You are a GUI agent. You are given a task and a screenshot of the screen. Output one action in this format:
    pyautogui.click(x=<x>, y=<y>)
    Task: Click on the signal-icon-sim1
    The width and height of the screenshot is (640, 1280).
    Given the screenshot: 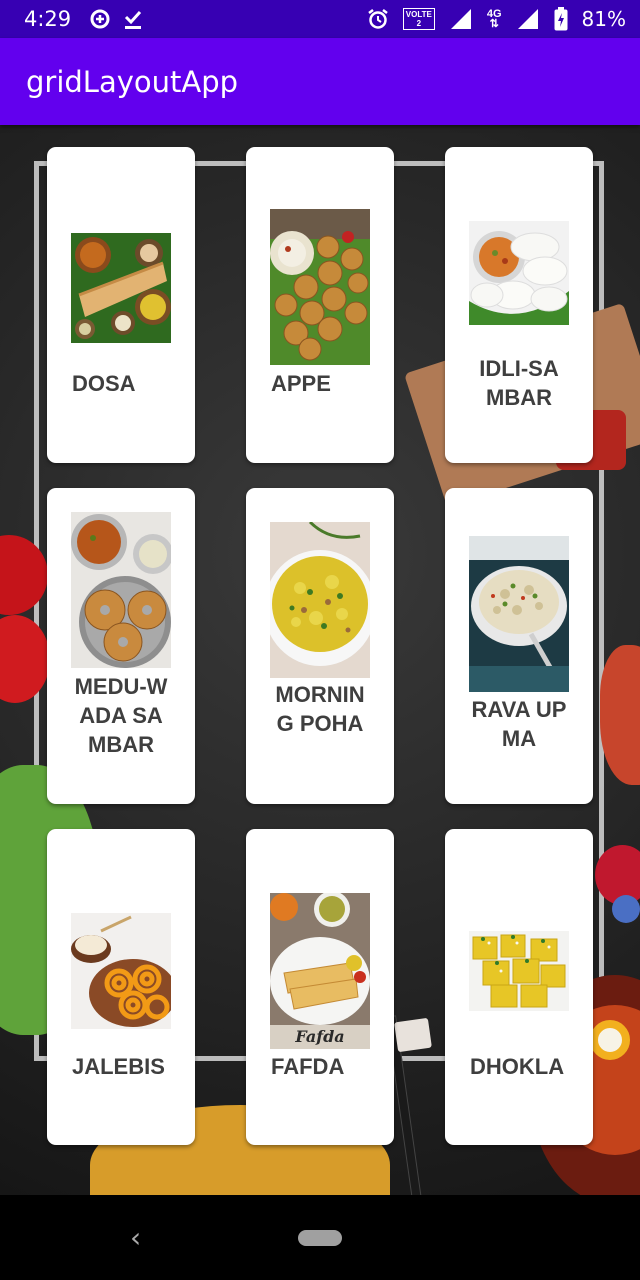 What is the action you would take?
    pyautogui.click(x=460, y=19)
    